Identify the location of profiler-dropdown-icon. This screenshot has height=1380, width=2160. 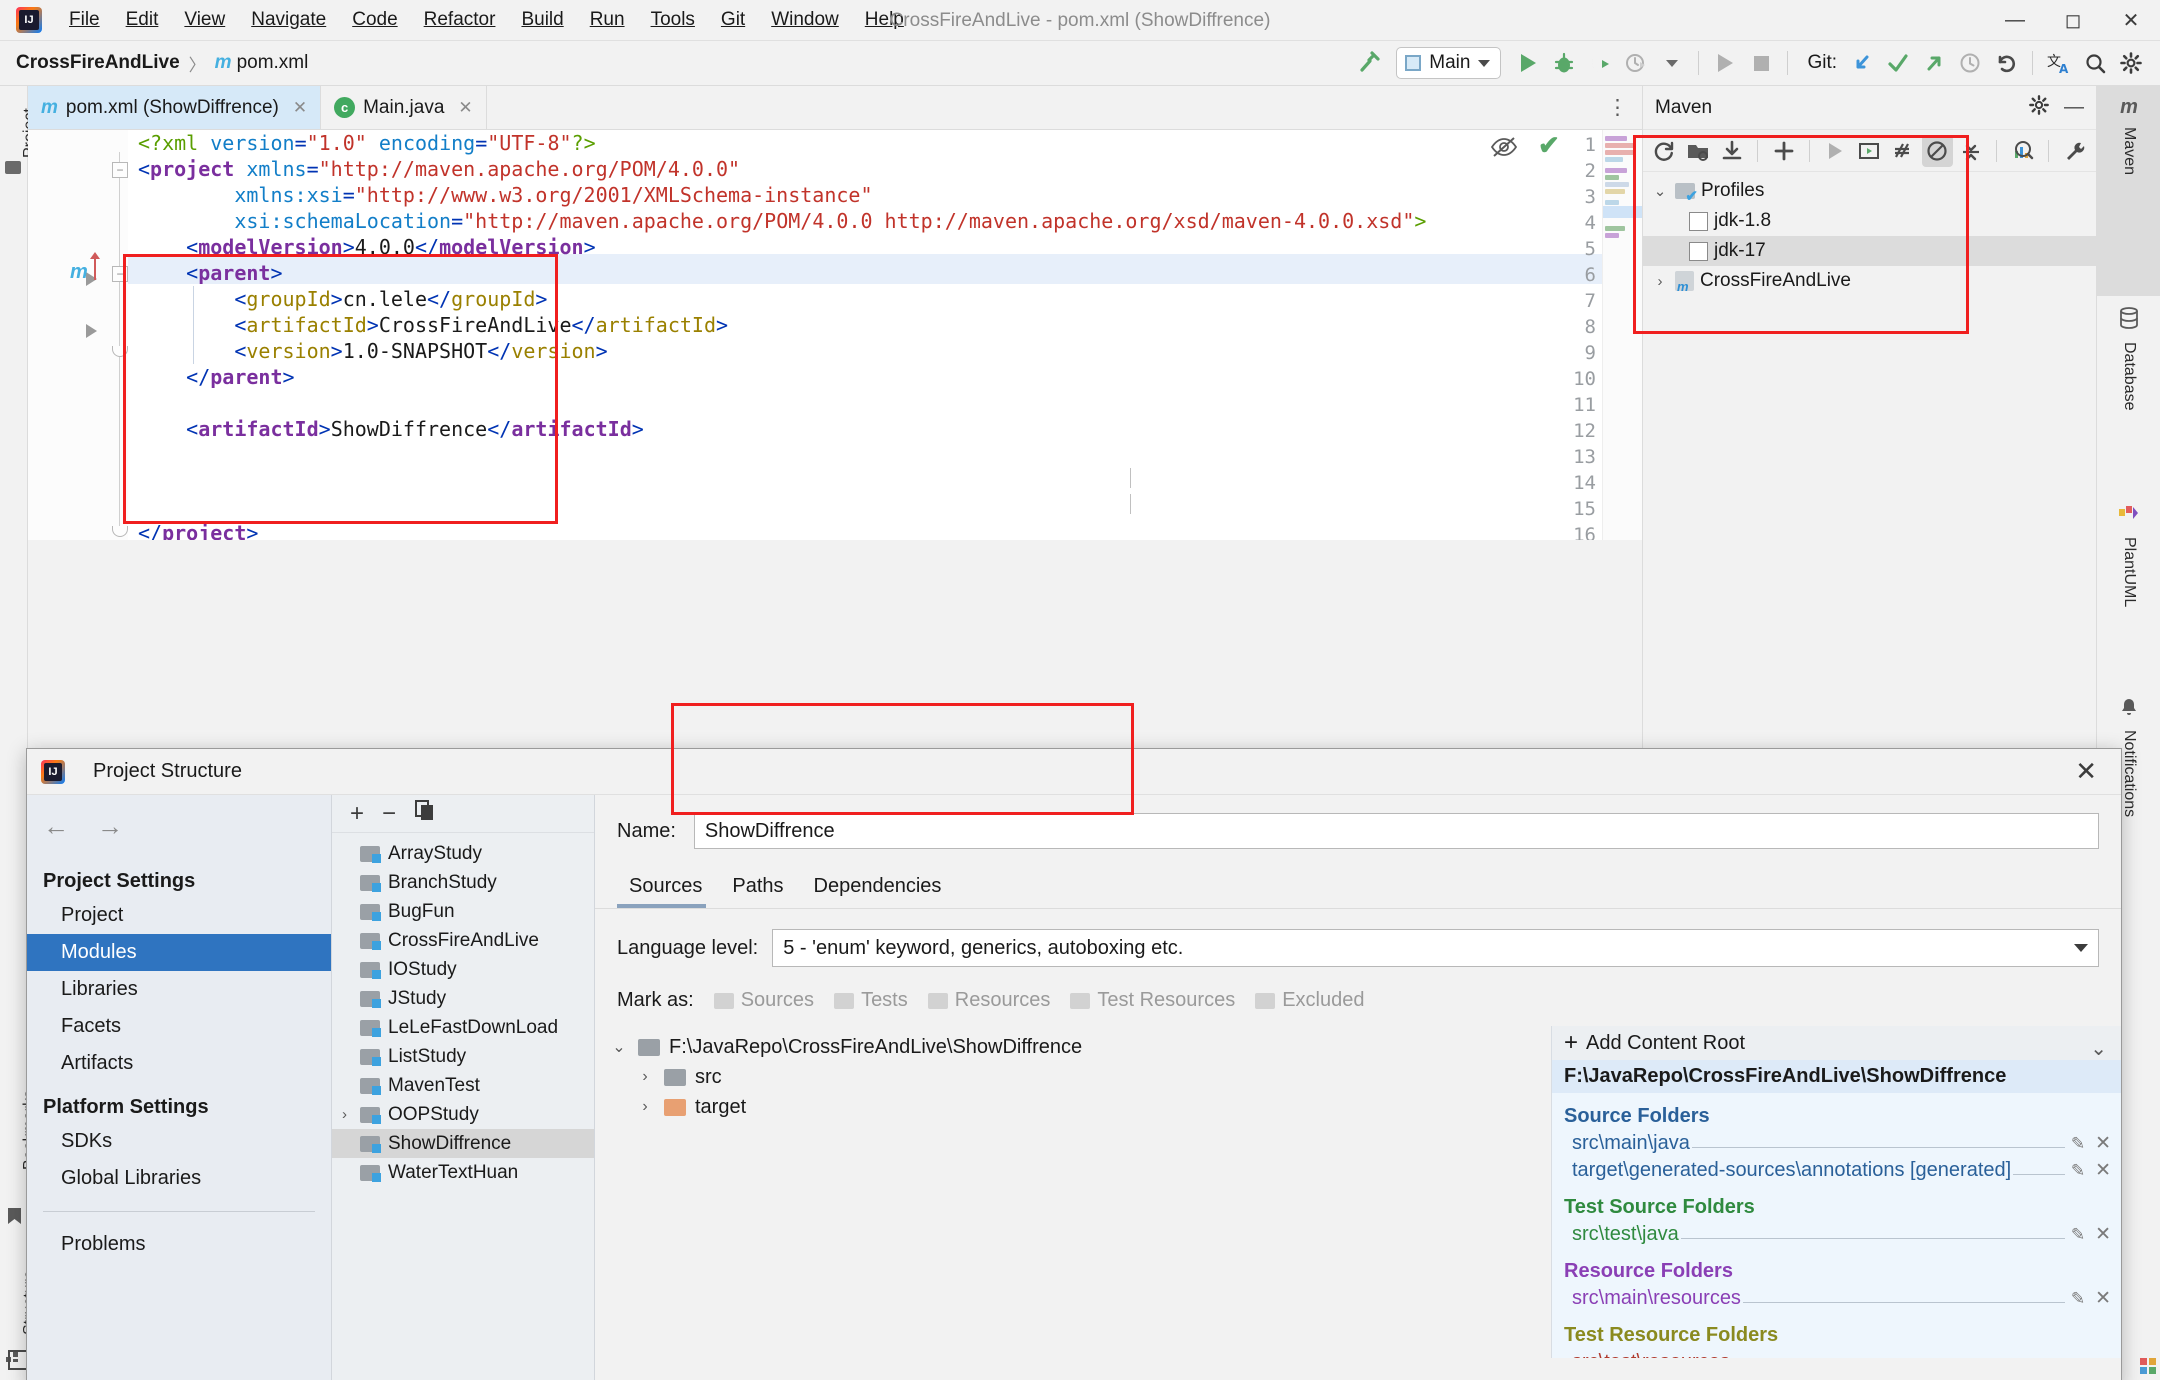
(1672, 63).